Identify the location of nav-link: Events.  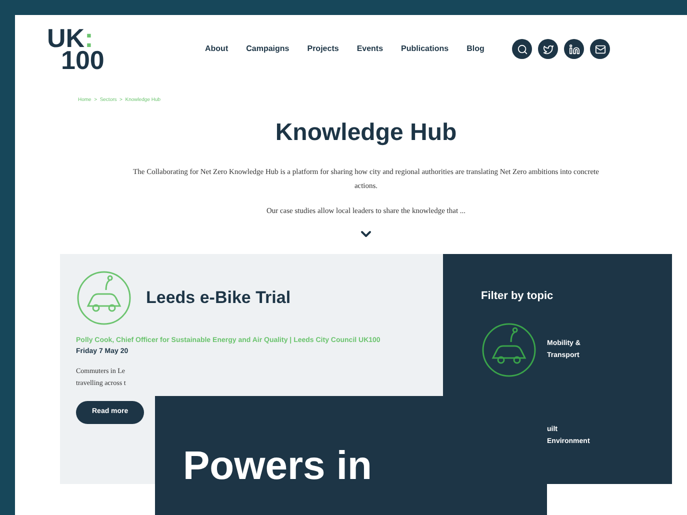
(370, 49).